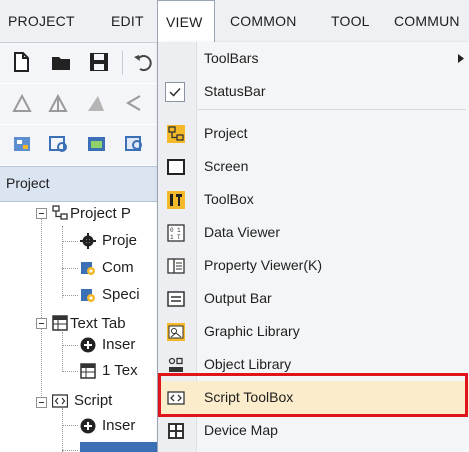 The height and width of the screenshot is (452, 469). Describe the element at coordinates (97, 103) in the screenshot. I see `align-right-icon` at that location.